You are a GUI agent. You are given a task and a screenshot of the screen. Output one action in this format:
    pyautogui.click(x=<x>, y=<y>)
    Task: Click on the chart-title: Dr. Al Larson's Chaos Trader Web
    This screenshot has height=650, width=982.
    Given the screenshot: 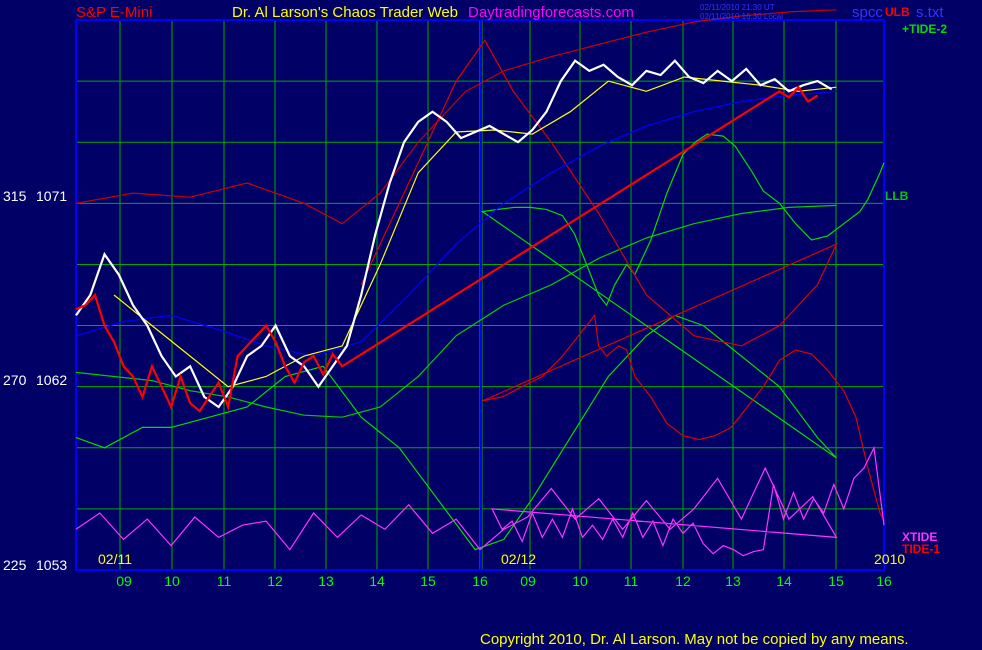 What is the action you would take?
    pyautogui.click(x=345, y=12)
    